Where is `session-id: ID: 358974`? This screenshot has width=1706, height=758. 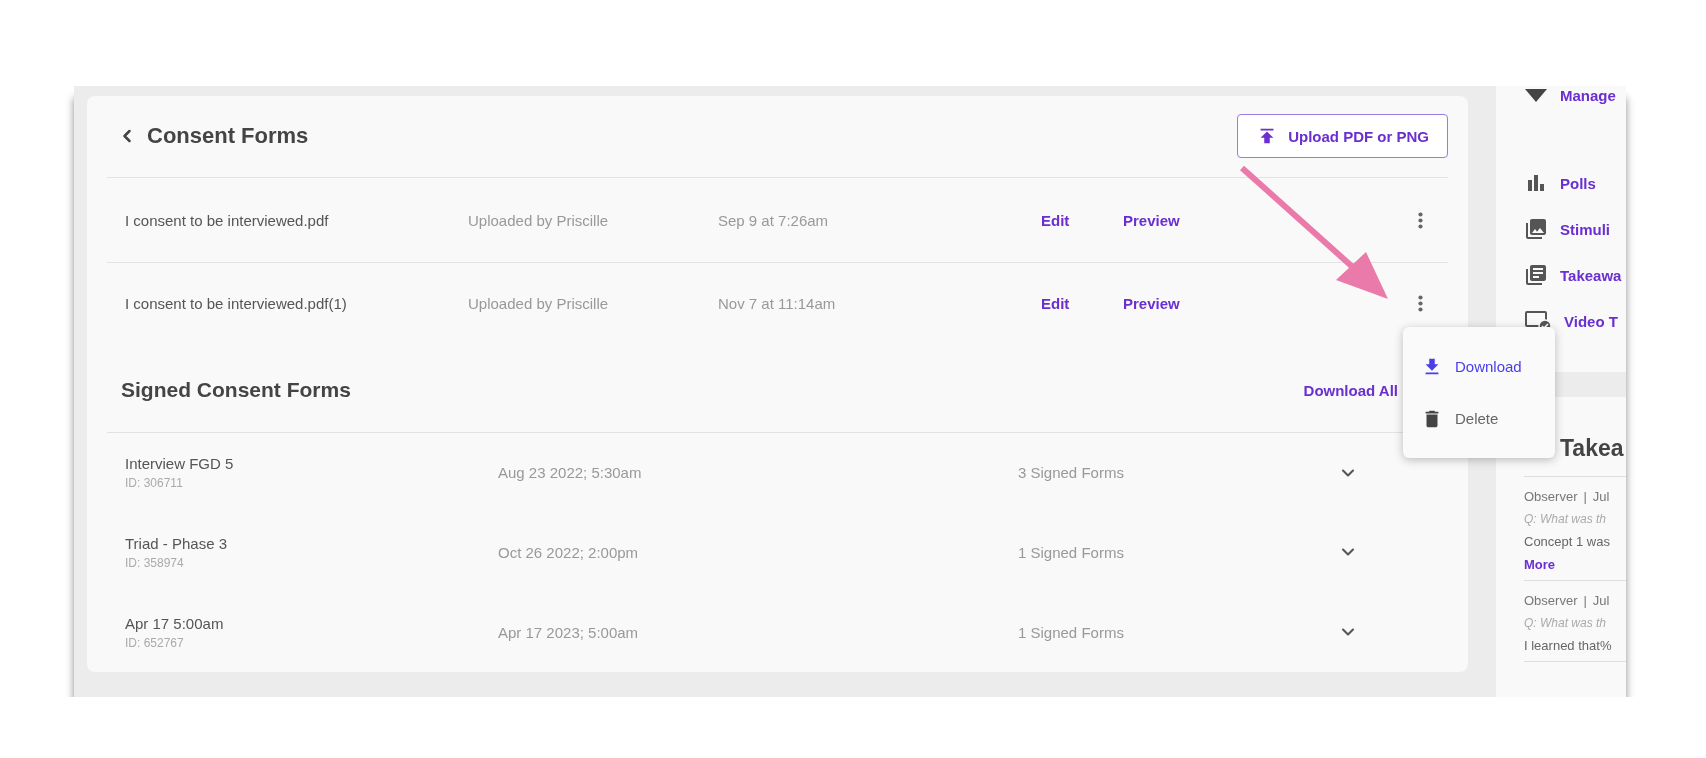 session-id: ID: 358974 is located at coordinates (155, 562).